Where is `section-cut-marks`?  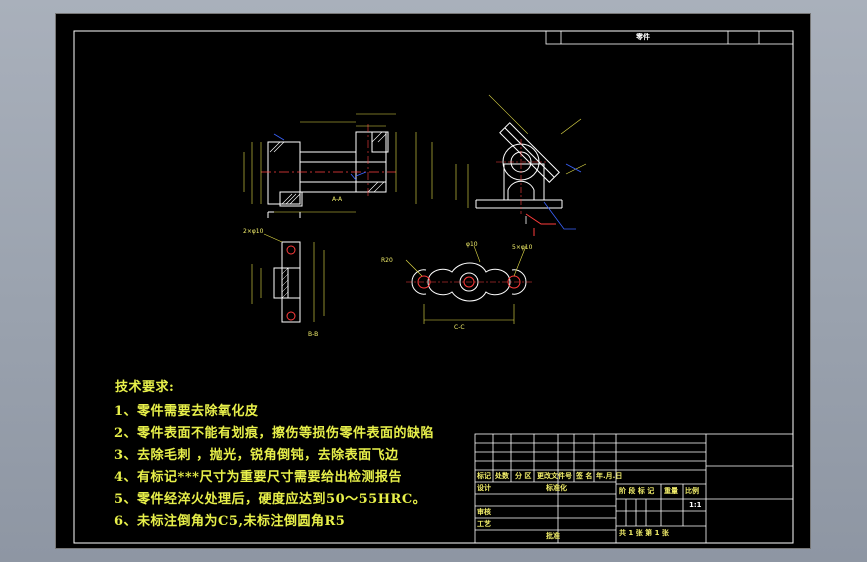
section-cut-marks is located at coordinates (284, 214).